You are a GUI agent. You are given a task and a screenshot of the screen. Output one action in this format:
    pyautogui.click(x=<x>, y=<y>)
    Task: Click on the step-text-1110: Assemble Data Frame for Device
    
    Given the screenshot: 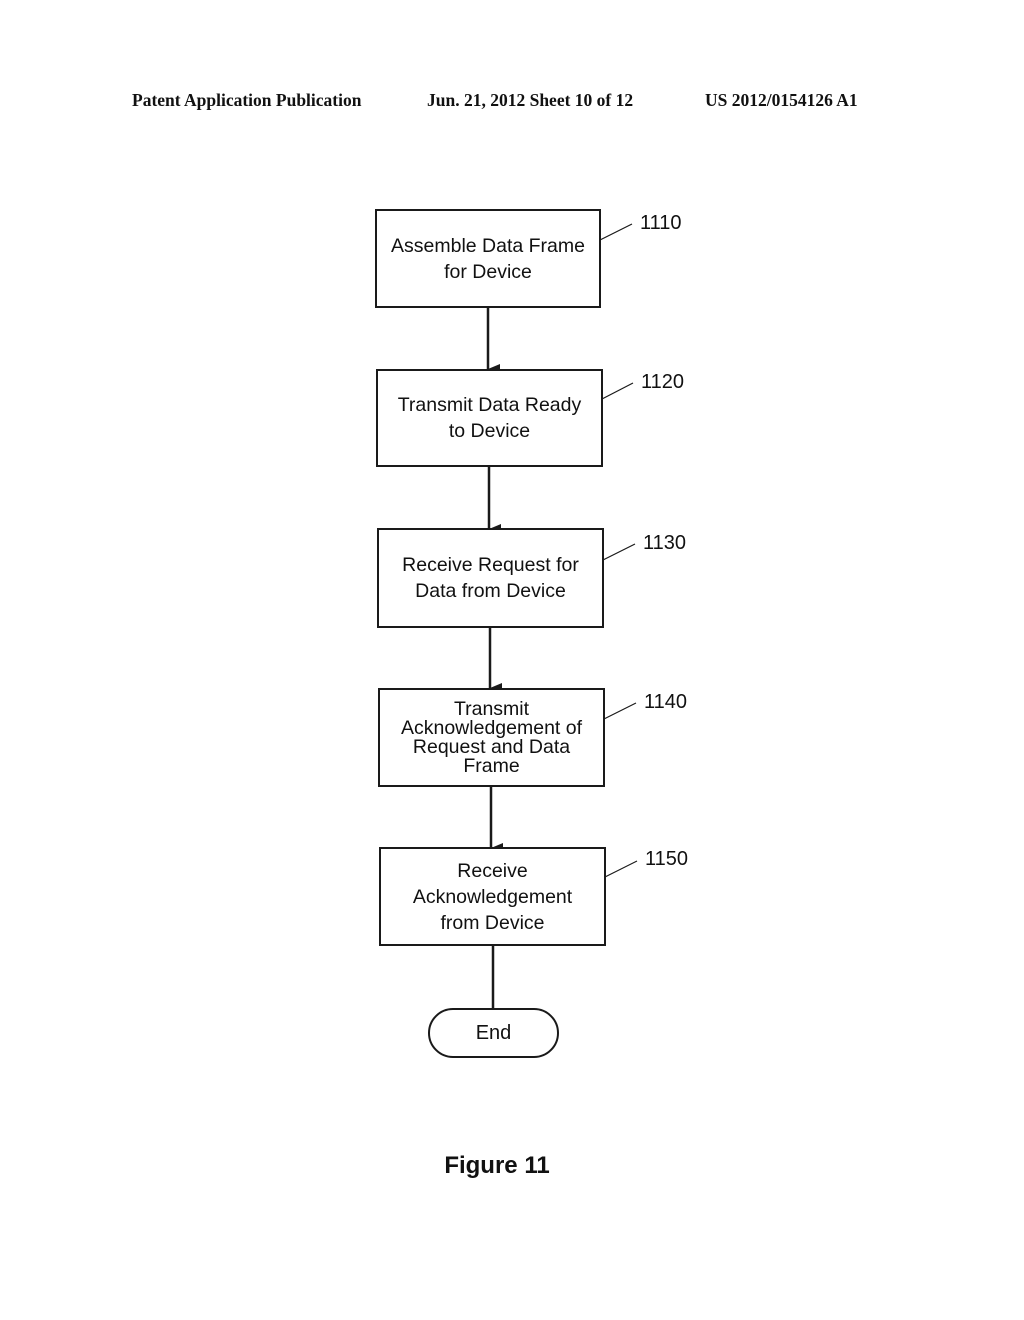 What is the action you would take?
    pyautogui.click(x=488, y=258)
    